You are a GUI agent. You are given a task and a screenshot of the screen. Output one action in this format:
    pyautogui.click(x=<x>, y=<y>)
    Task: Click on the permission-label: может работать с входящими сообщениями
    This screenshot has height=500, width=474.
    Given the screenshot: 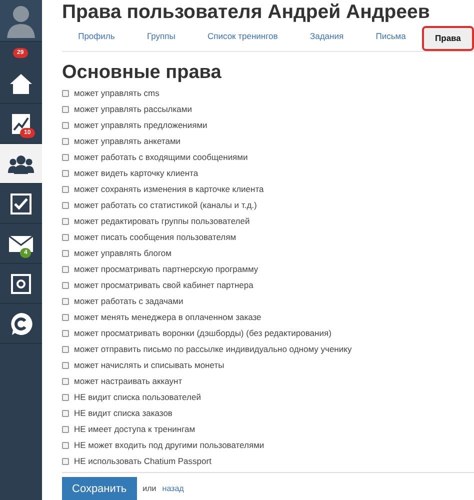 What is the action you would take?
    pyautogui.click(x=161, y=157)
    